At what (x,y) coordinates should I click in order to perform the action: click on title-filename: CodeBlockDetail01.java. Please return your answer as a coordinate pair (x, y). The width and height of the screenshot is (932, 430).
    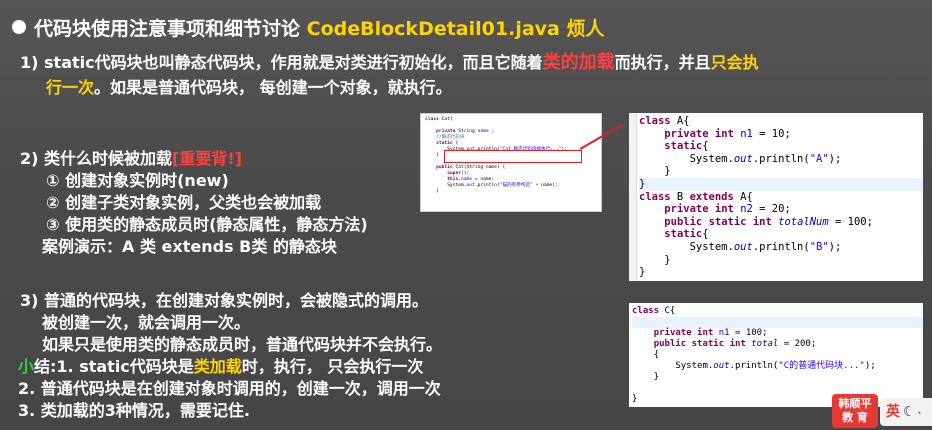
    Looking at the image, I should click on (433, 29).